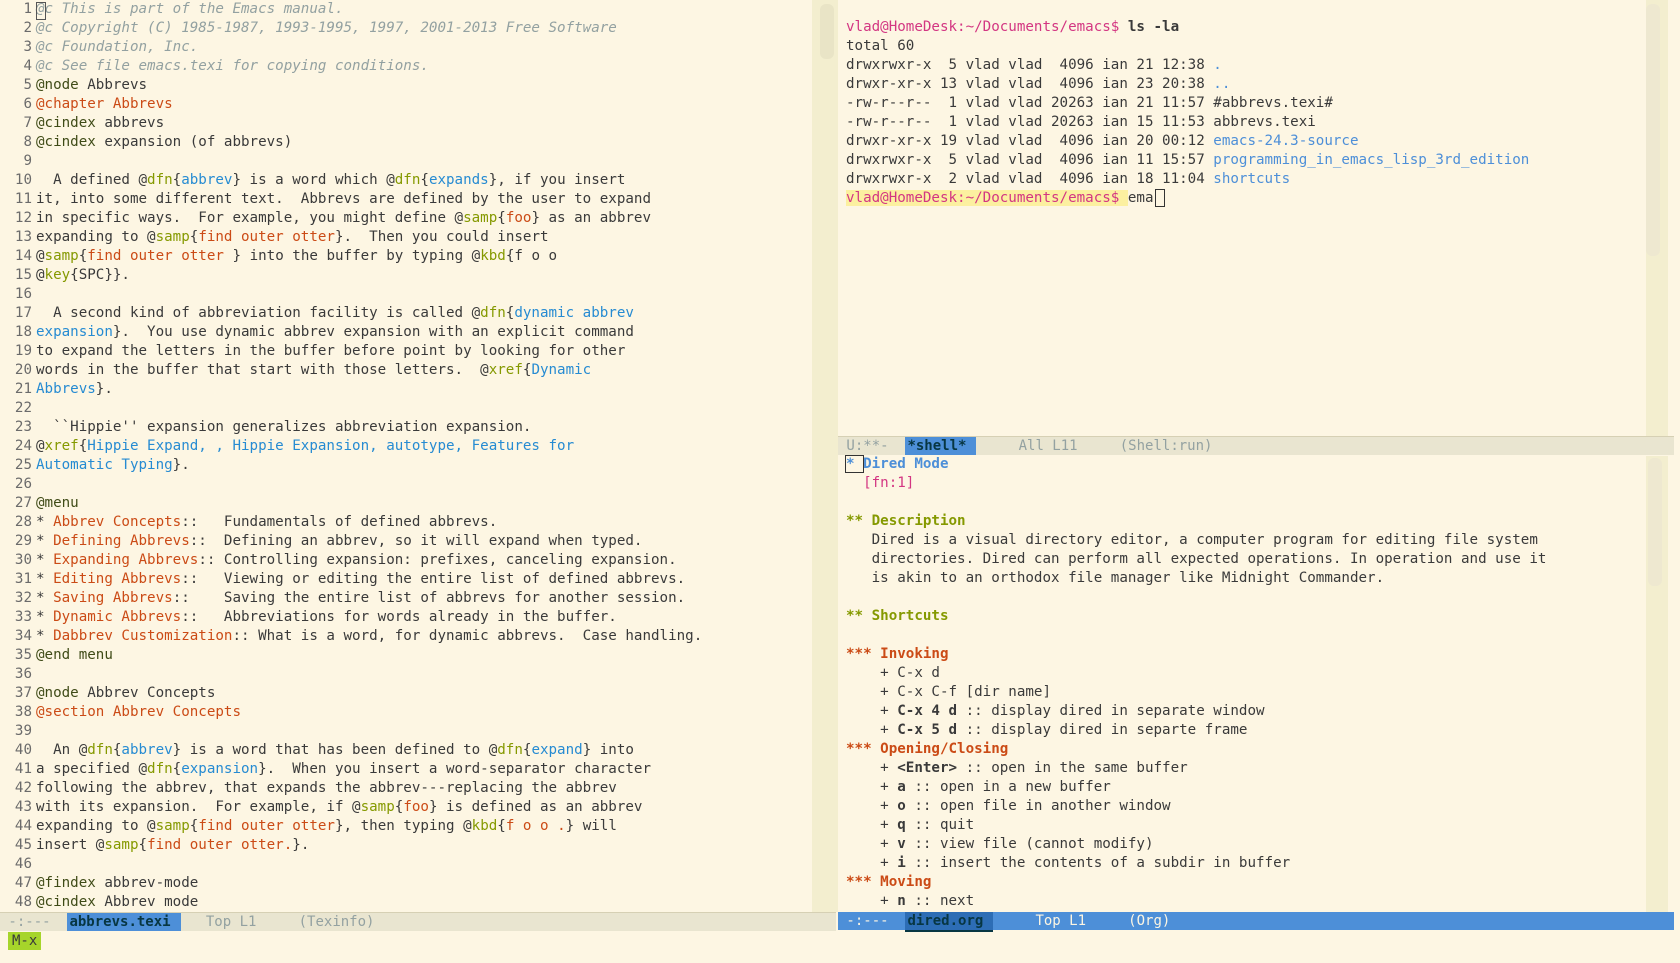  Describe the element at coordinates (825, 456) in the screenshot. I see `window-divider` at that location.